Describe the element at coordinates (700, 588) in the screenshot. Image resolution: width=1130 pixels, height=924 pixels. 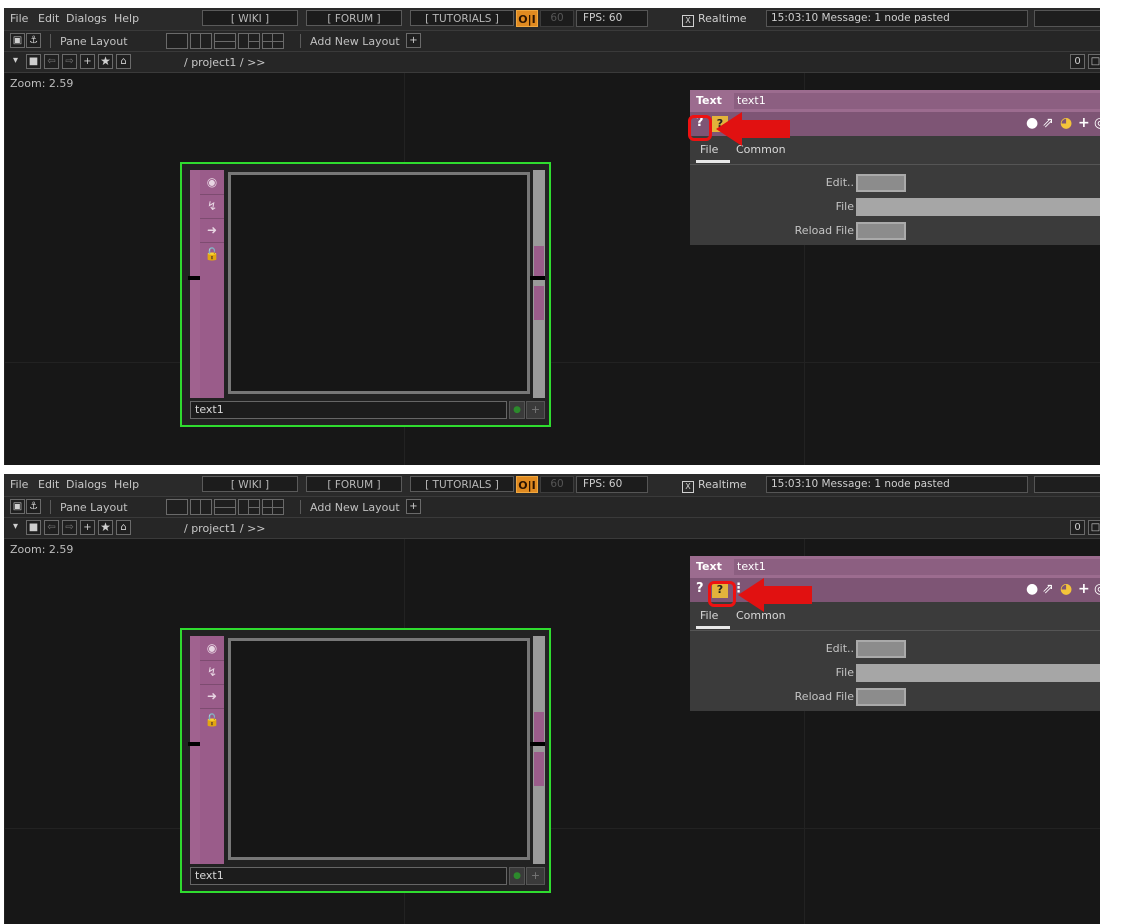
I see `help-icon: ?` at that location.